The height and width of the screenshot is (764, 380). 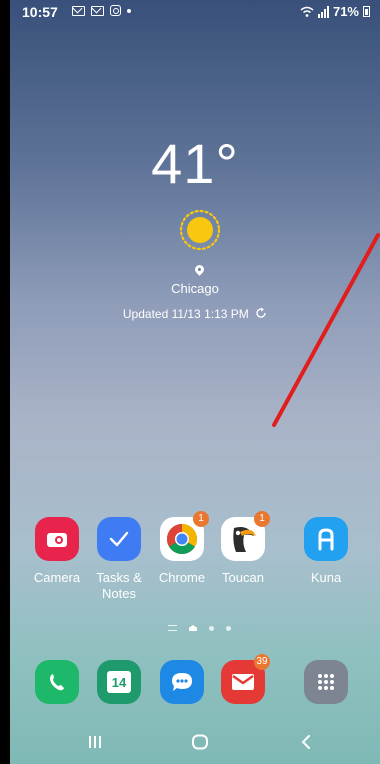 I want to click on refresh-icon, so click(x=261, y=313).